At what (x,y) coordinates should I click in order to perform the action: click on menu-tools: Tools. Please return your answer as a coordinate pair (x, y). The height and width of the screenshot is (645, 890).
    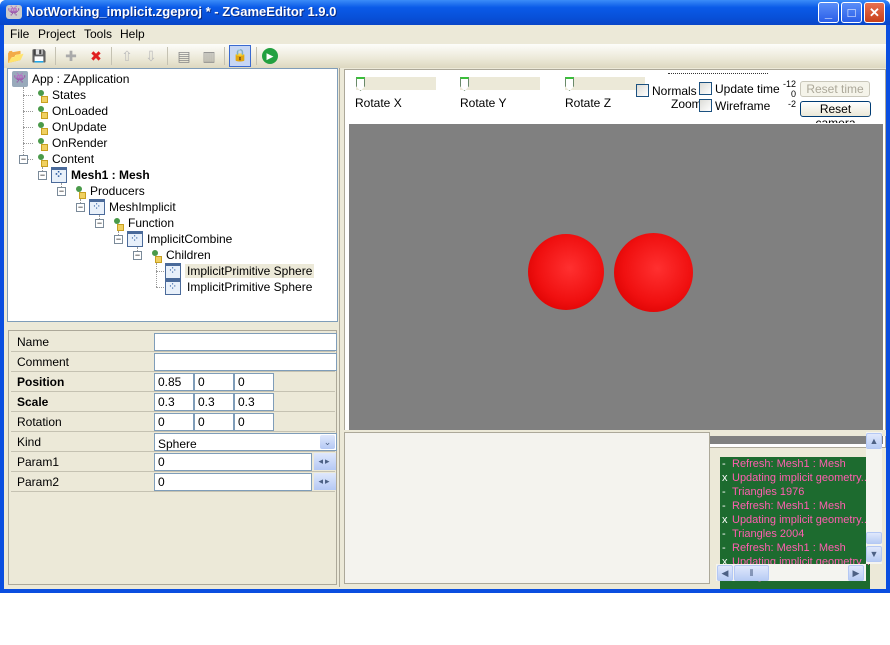
    Looking at the image, I should click on (98, 34).